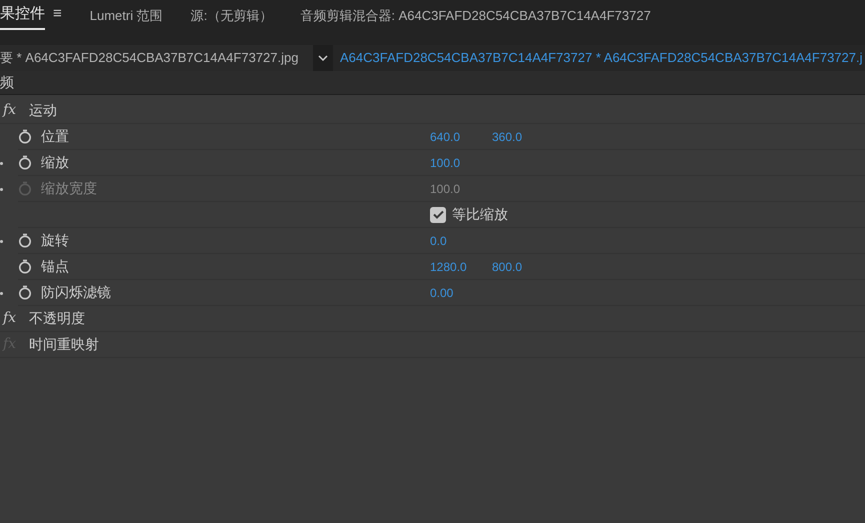 The image size is (865, 523). I want to click on section-label: 频, so click(7, 82).